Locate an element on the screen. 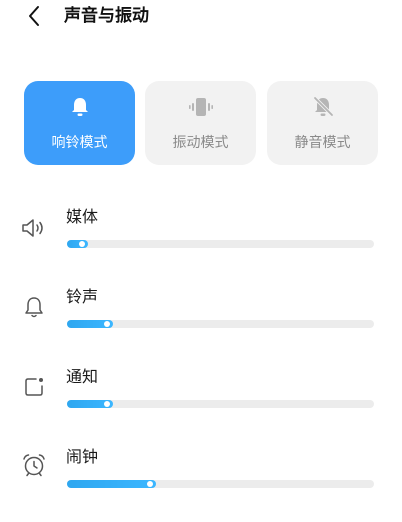 This screenshot has height=522, width=402. ringtone-volume-slider is located at coordinates (220, 324).